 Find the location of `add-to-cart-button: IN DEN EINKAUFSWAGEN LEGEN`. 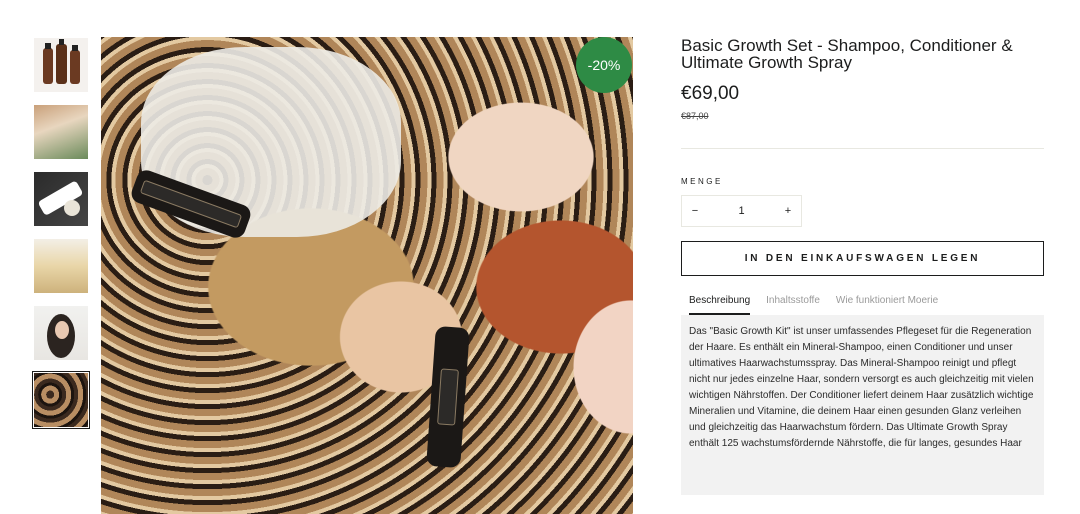

add-to-cart-button: IN DEN EINKAUFSWAGEN LEGEN is located at coordinates (862, 258).